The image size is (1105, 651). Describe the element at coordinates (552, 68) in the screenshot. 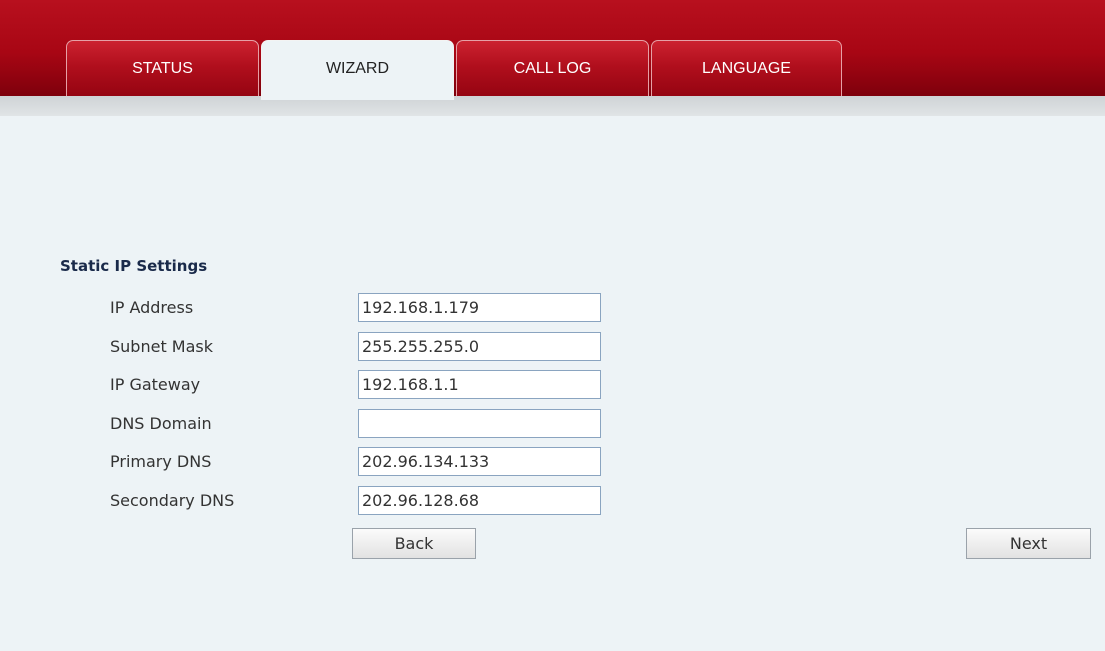

I see `tab-call-log: CALL LOG` at that location.